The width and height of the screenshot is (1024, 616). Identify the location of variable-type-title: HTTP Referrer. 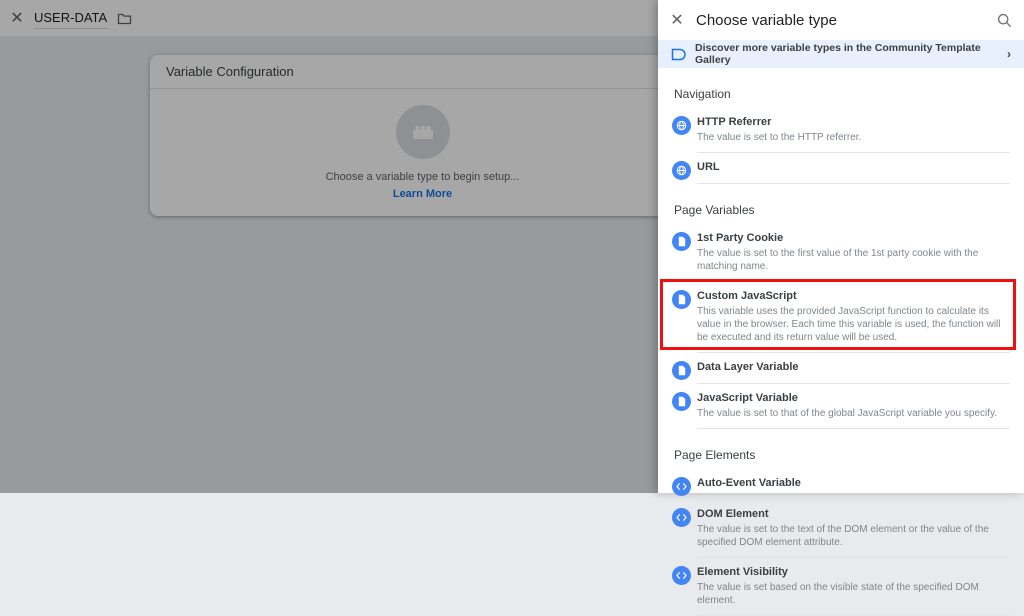
(734, 122).